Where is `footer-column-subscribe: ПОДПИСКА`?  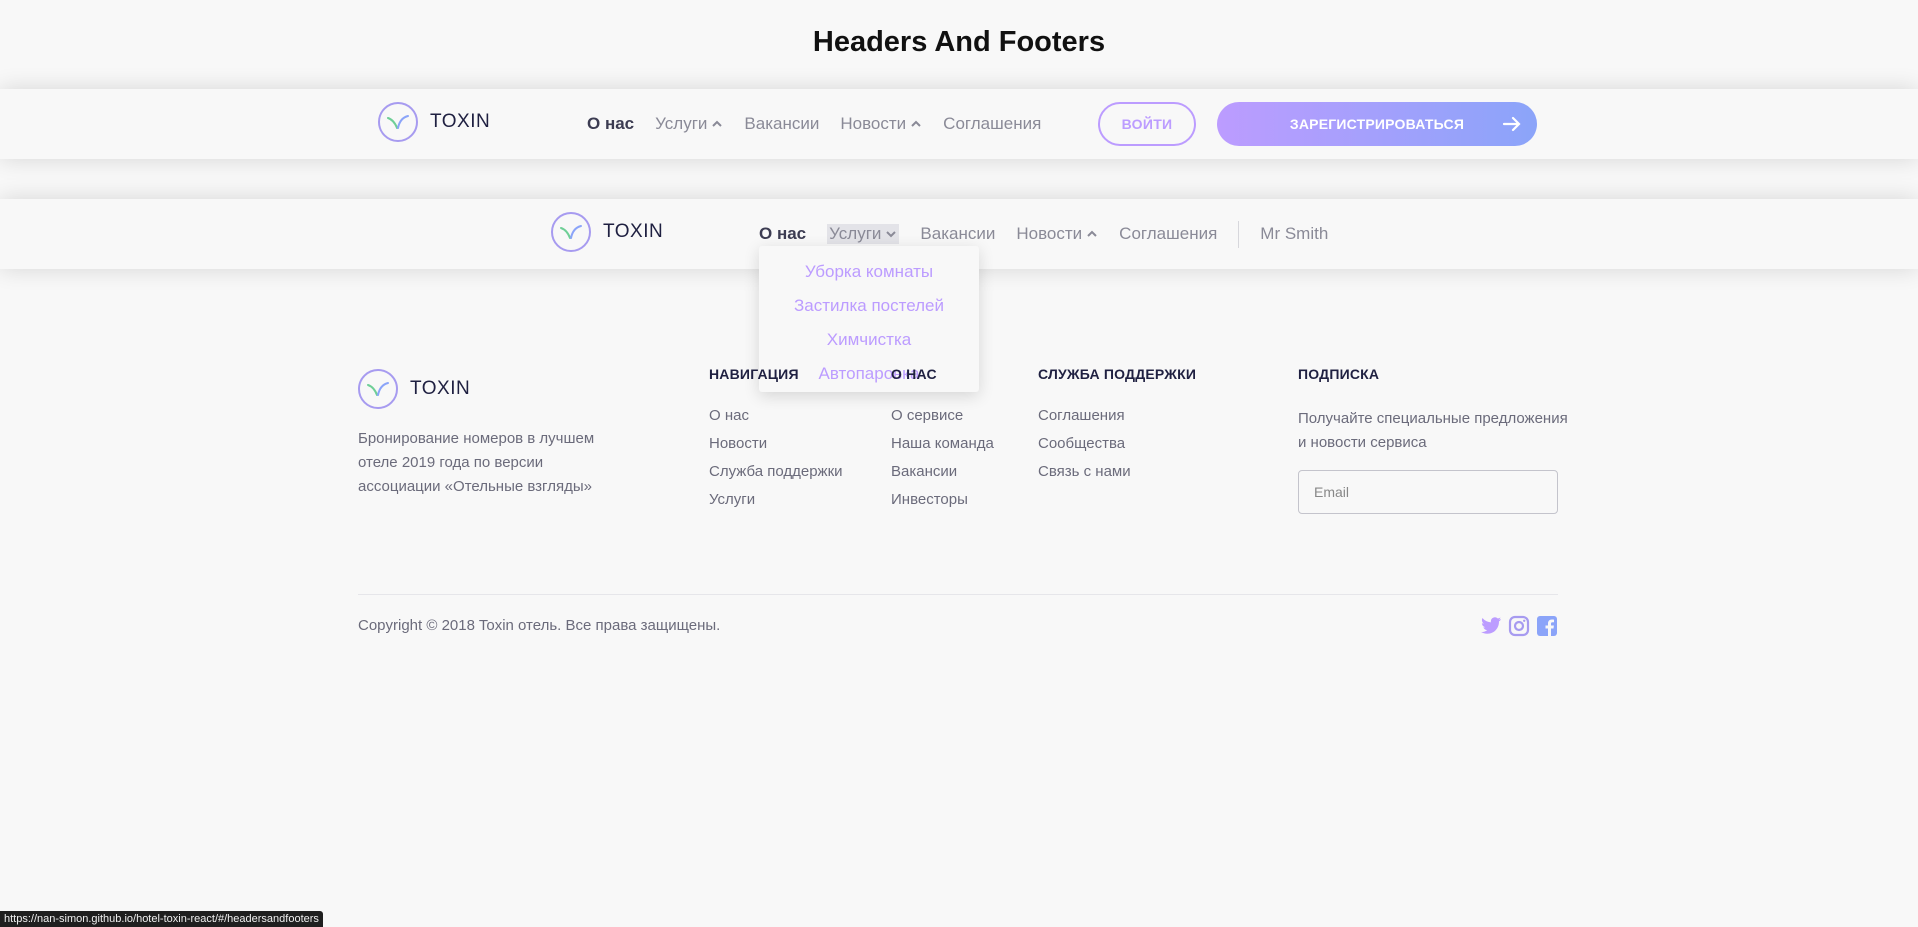 footer-column-subscribe: ПОДПИСКА is located at coordinates (1338, 376).